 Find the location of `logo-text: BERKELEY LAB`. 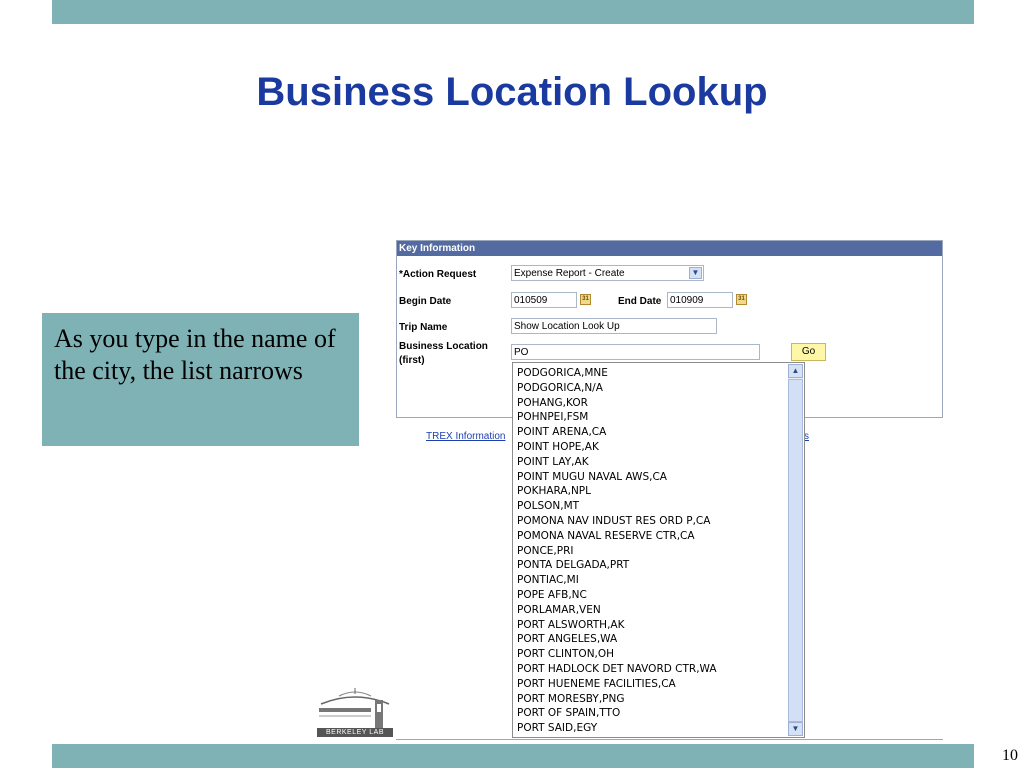

logo-text: BERKELEY LAB is located at coordinates (355, 732).